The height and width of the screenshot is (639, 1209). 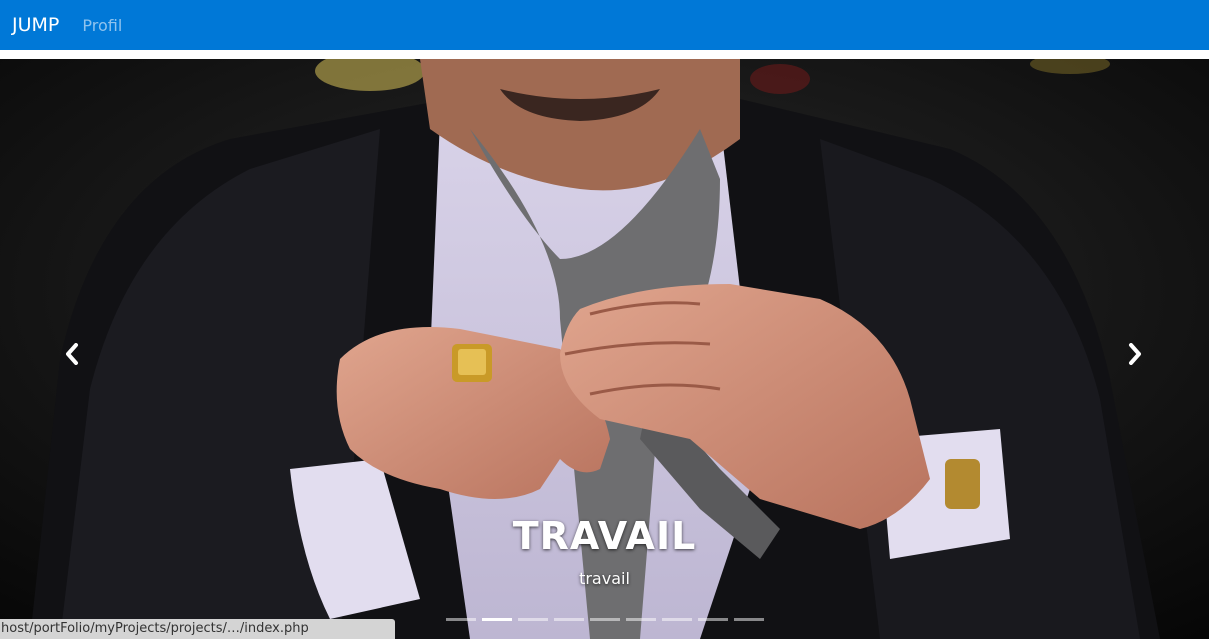 What do you see at coordinates (604, 578) in the screenshot?
I see `slide-subtitle: travail` at bounding box center [604, 578].